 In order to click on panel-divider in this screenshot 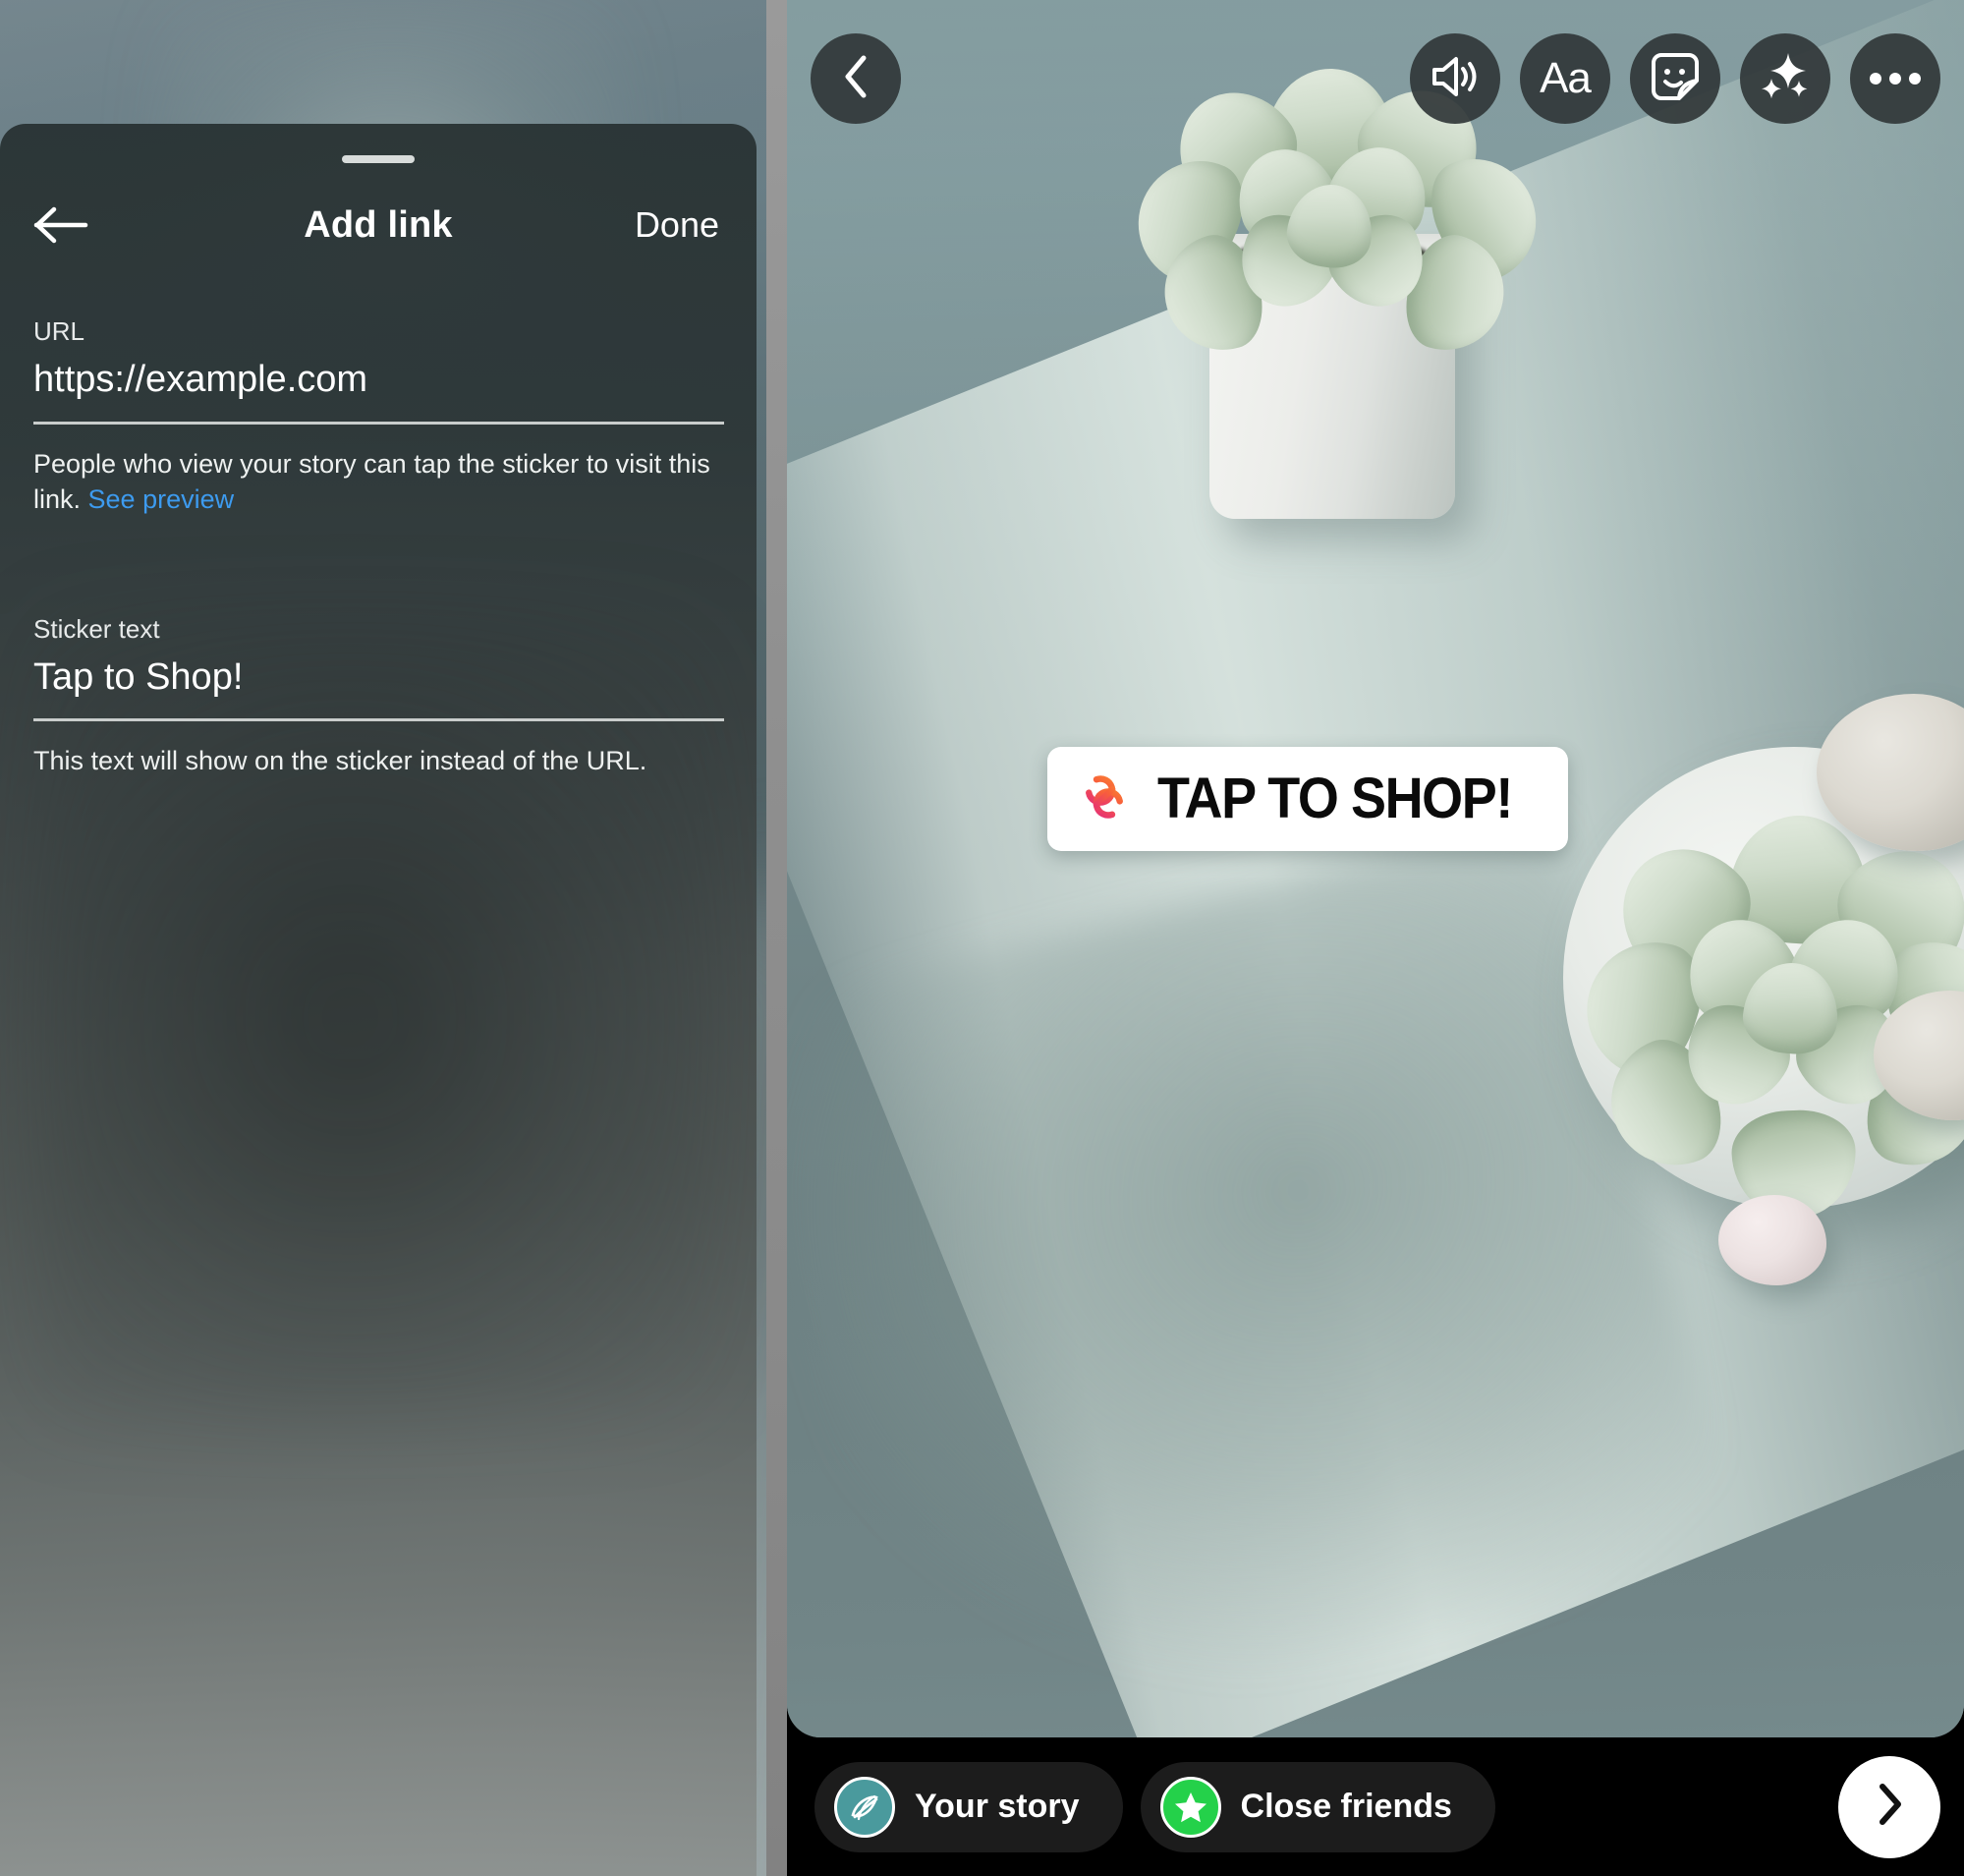, I will do `click(777, 938)`.